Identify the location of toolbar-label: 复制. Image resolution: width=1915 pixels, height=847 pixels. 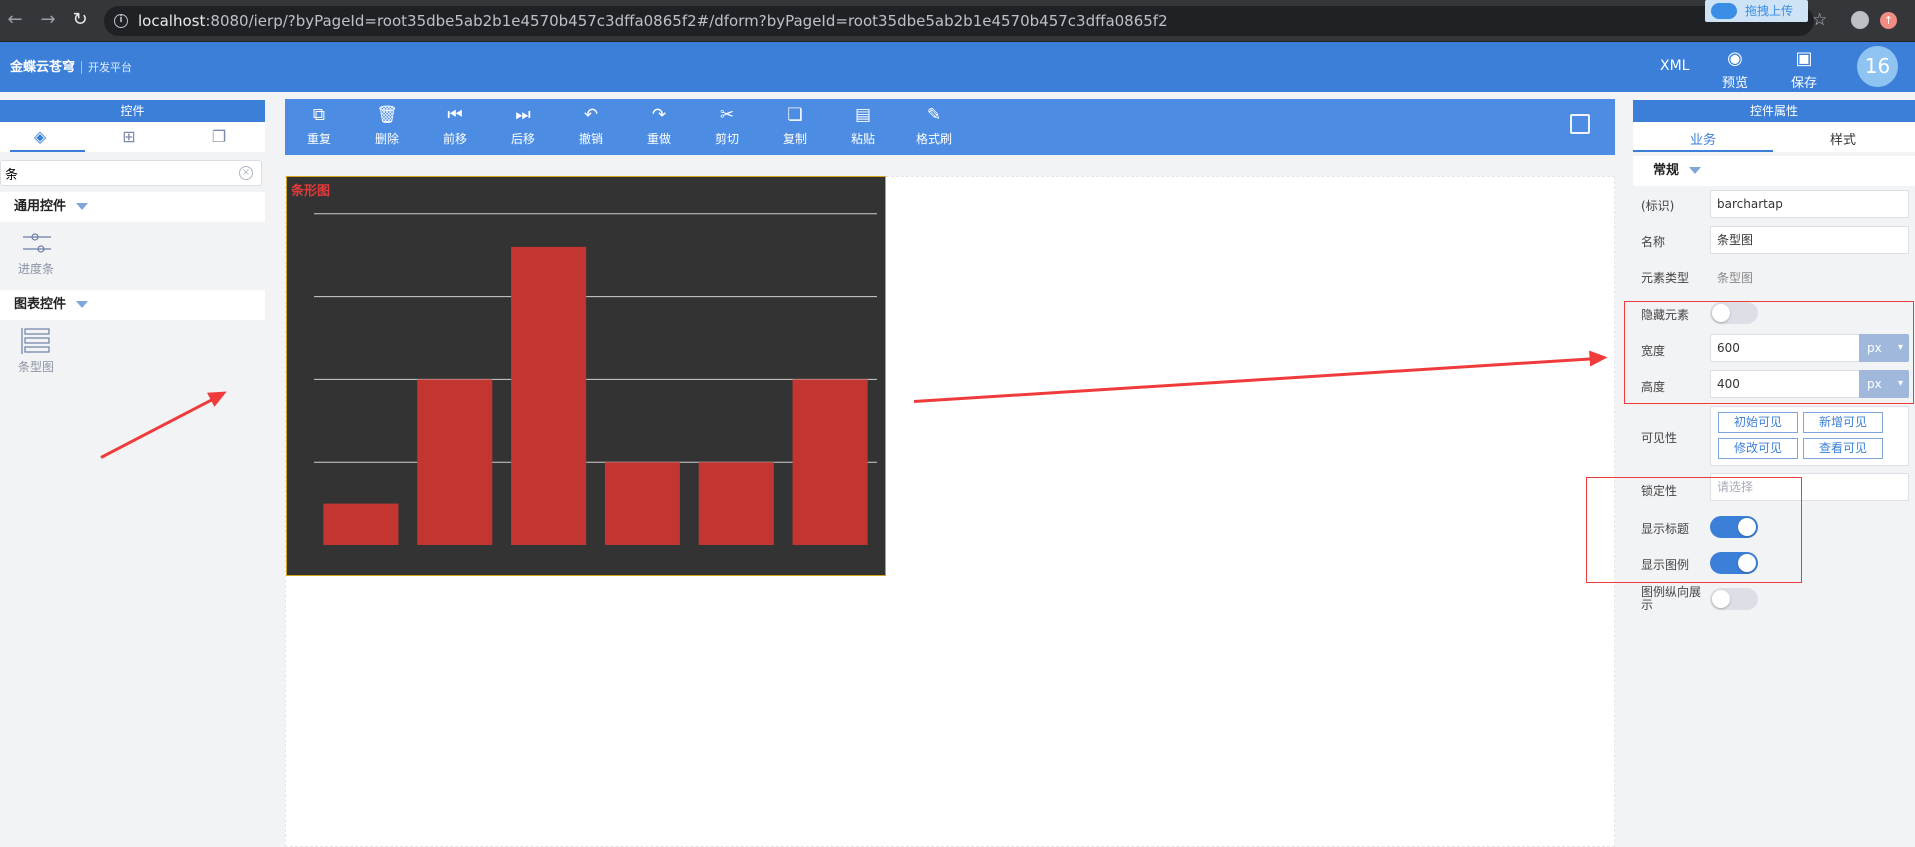
(794, 139).